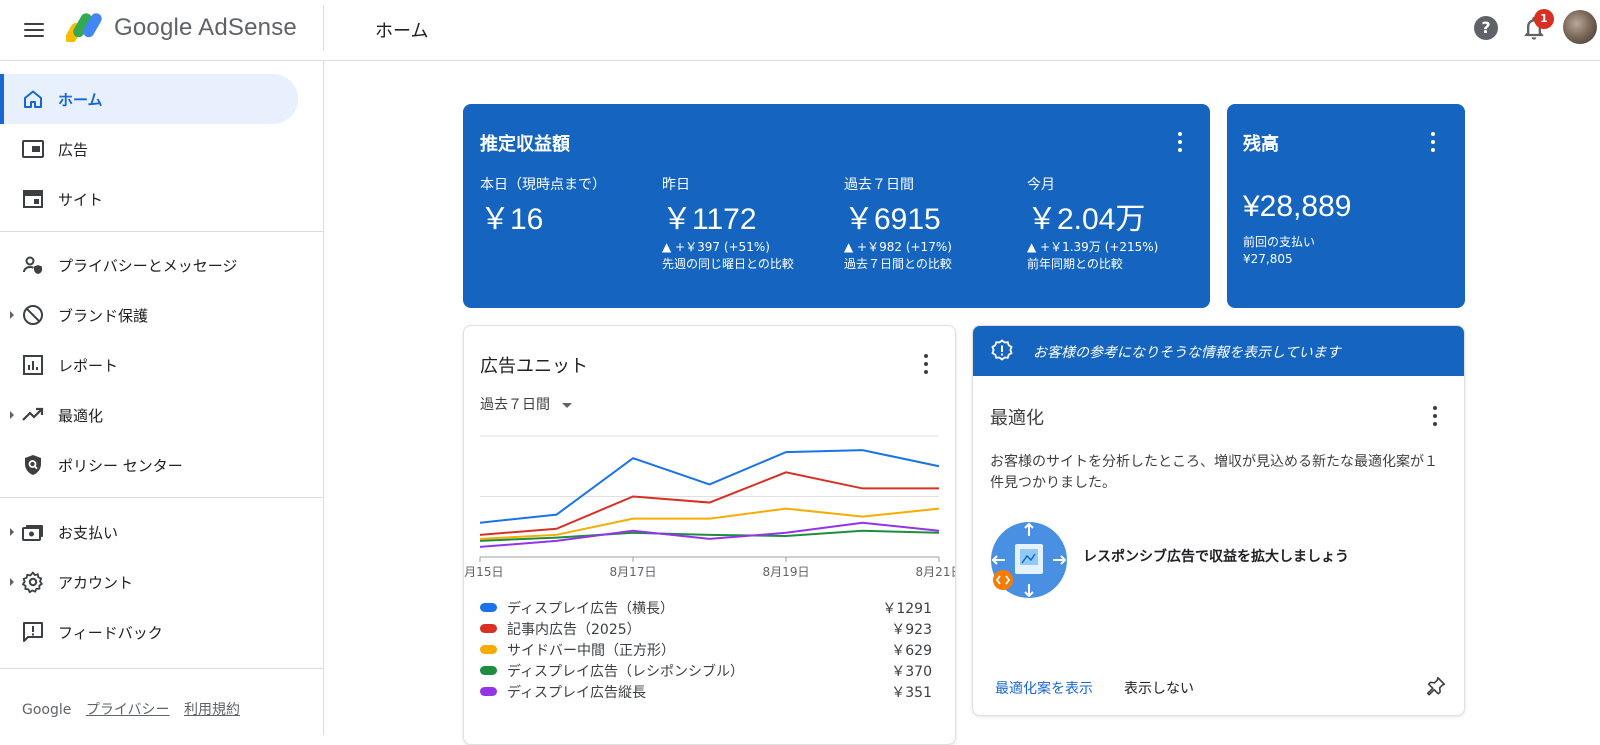 This screenshot has height=745, width=1600. Describe the element at coordinates (1159, 688) in the screenshot. I see `dismiss-button: 表示しない` at that location.